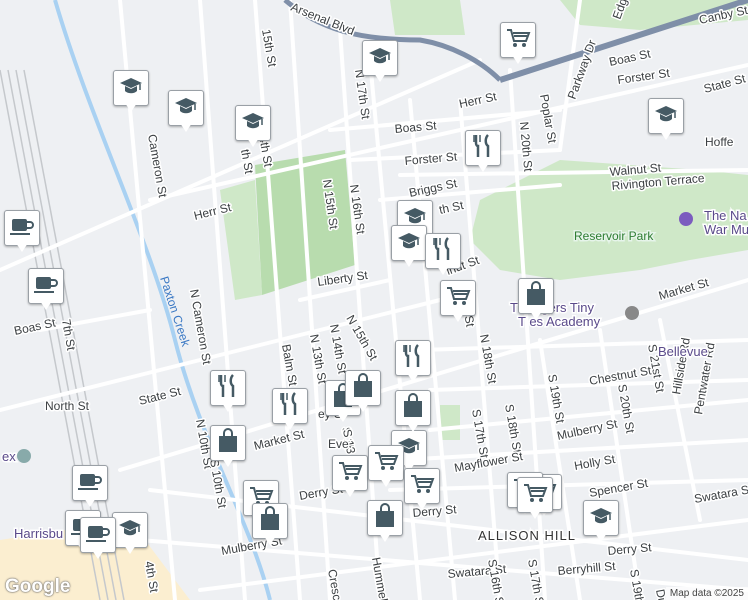 This screenshot has width=748, height=600. What do you see at coordinates (37, 587) in the screenshot?
I see `google-logo: Google` at bounding box center [37, 587].